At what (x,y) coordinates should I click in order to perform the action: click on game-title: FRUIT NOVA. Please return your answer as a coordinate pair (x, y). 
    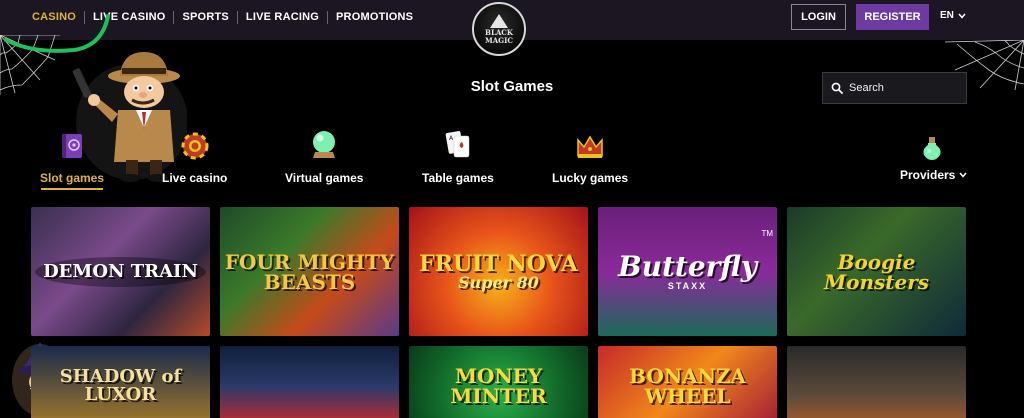
    Looking at the image, I should click on (498, 263).